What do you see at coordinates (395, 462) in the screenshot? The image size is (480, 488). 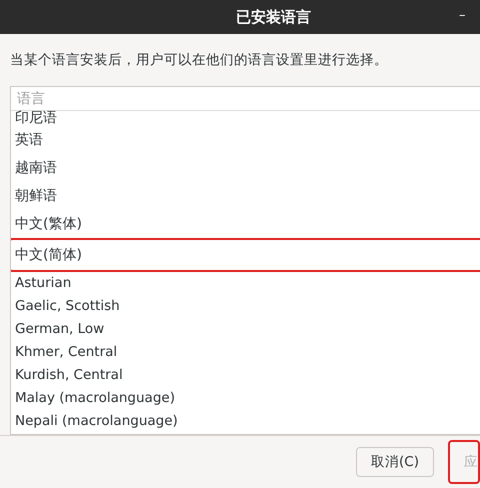 I see `cancel-button: 取消(C)` at bounding box center [395, 462].